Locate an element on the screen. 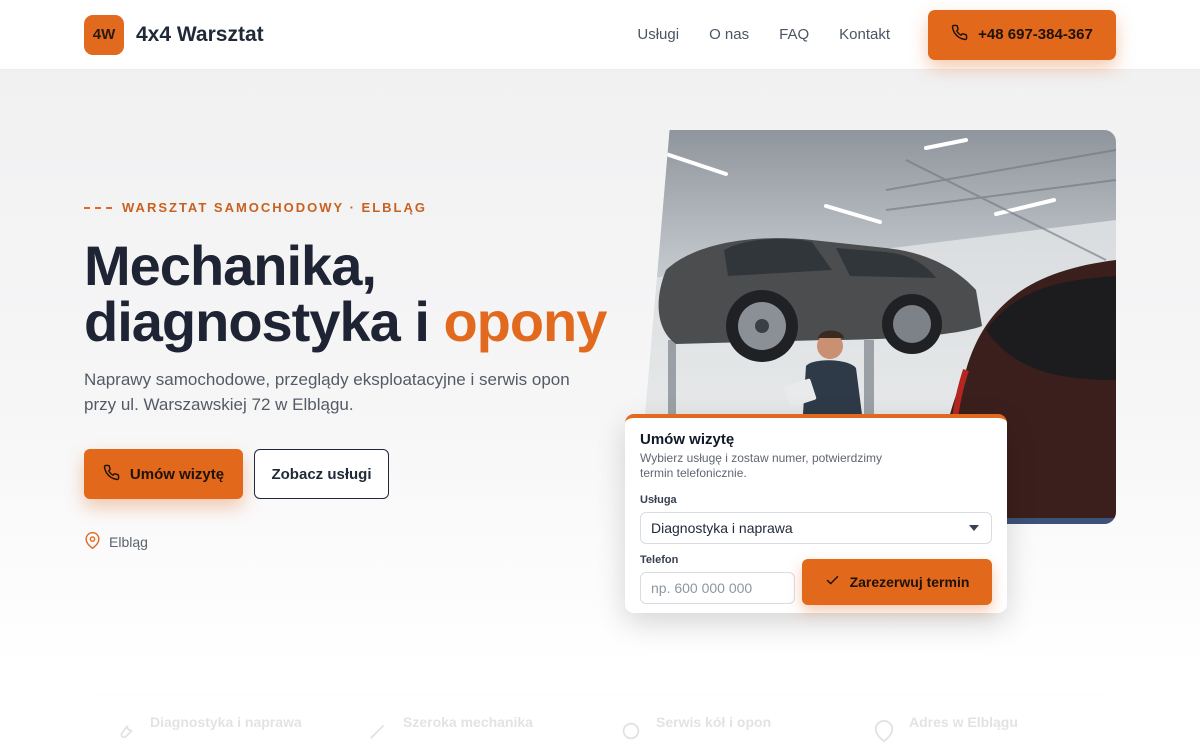  logo: 4W is located at coordinates (104, 34).